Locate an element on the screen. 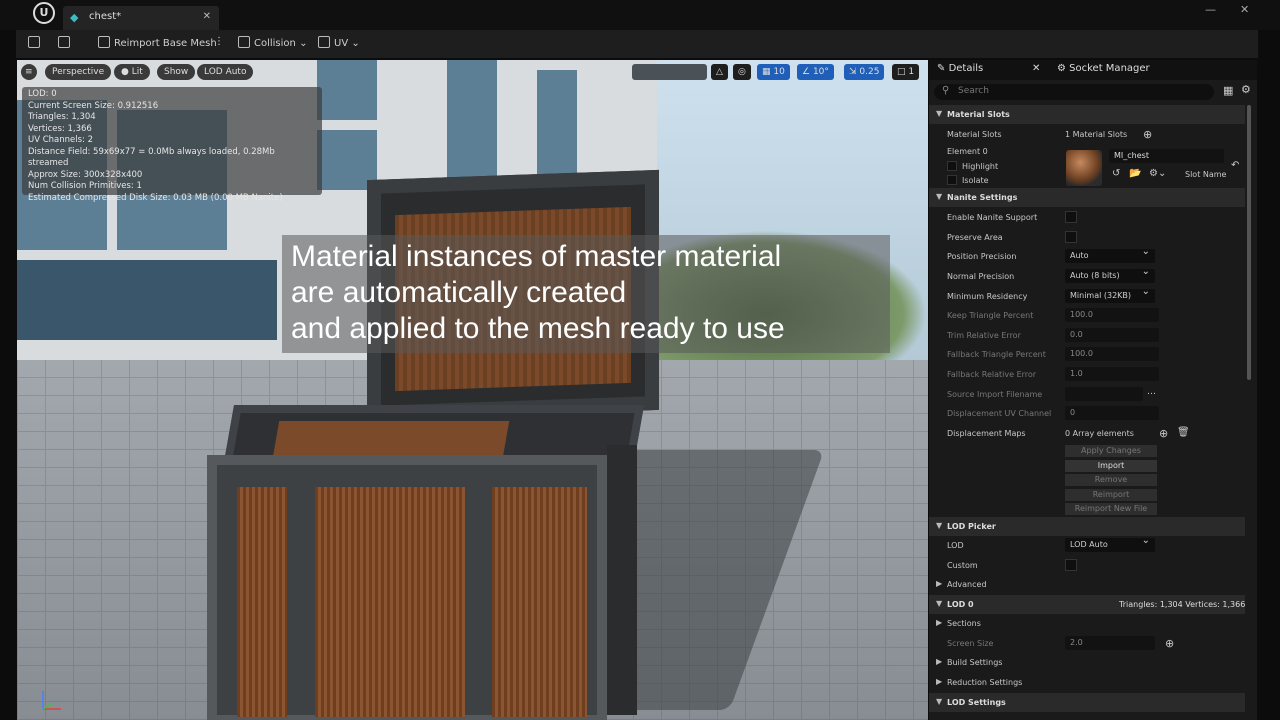  section-lod-0: ▼ LOD 0 Triangles: 1,304 Vertices: 1,366 is located at coordinates (1087, 604).